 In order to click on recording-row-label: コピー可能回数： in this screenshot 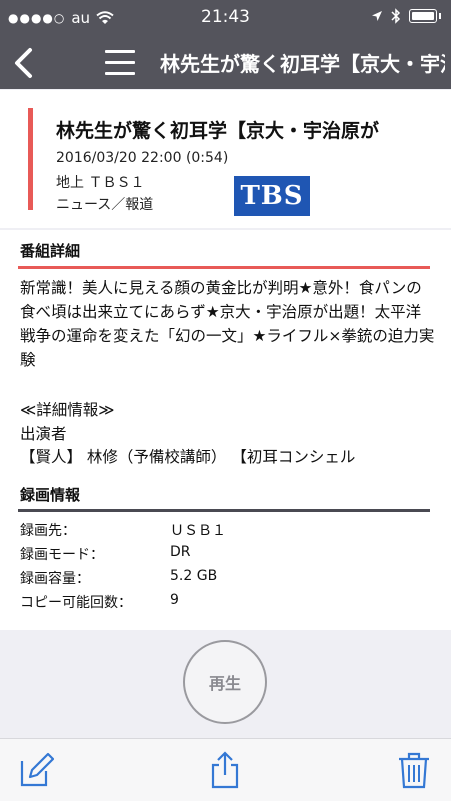, I will do `click(76, 603)`.